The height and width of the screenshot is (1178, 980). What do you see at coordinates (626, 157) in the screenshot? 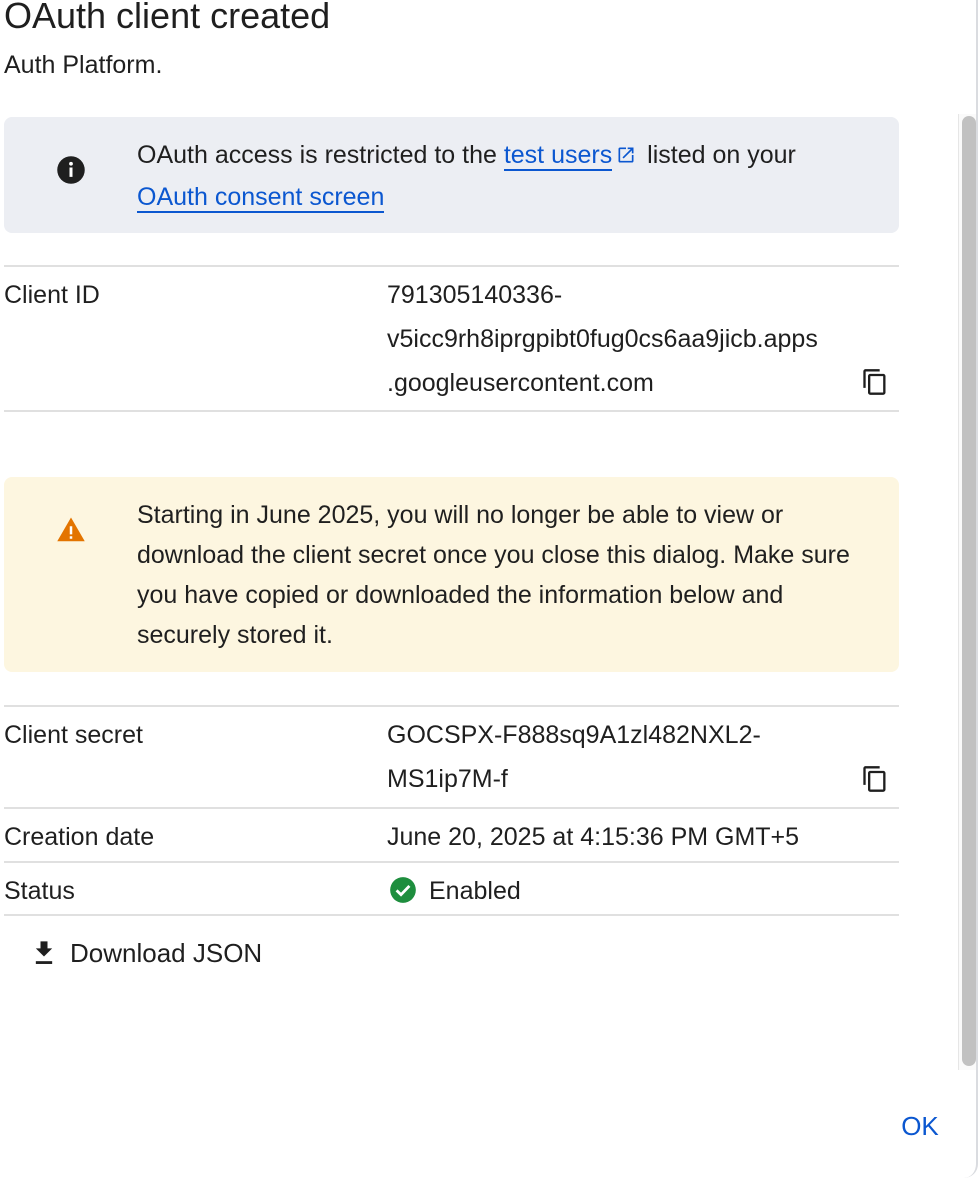
I see `external-link-icon` at bounding box center [626, 157].